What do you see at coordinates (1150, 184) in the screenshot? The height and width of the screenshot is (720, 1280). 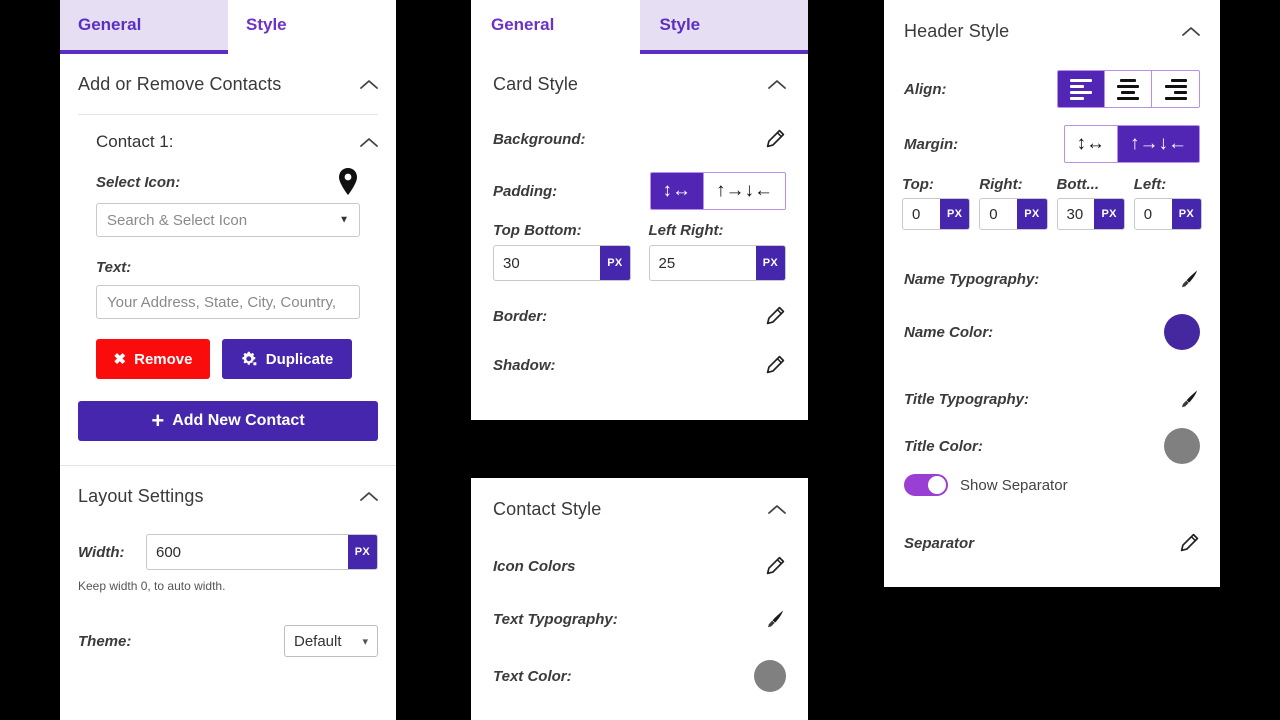 I see `margin-left-label: Left:` at bounding box center [1150, 184].